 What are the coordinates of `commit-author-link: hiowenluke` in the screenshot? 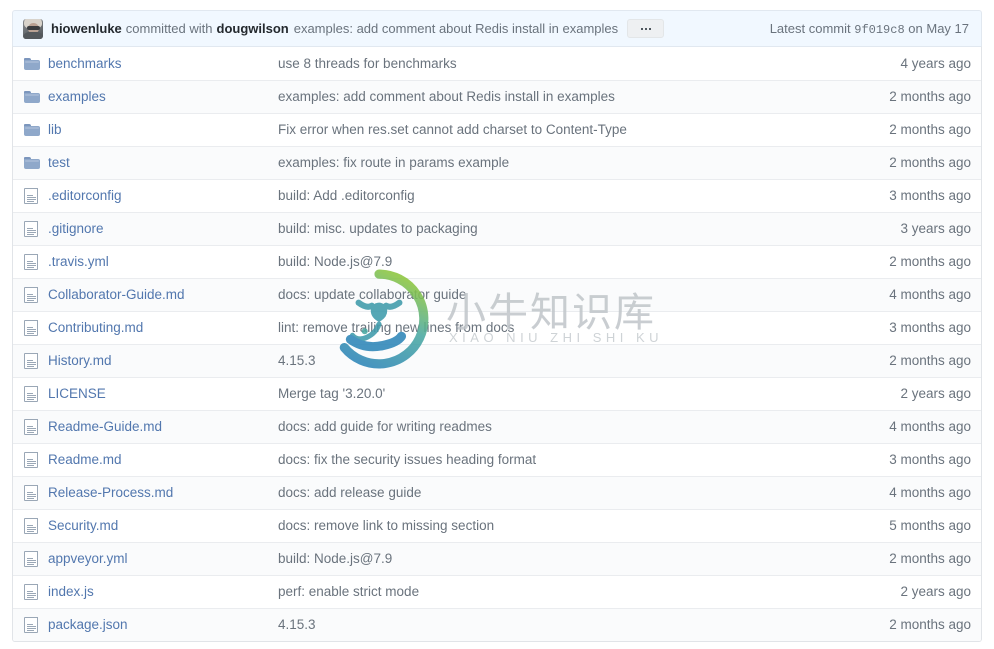 It's located at (86, 28).